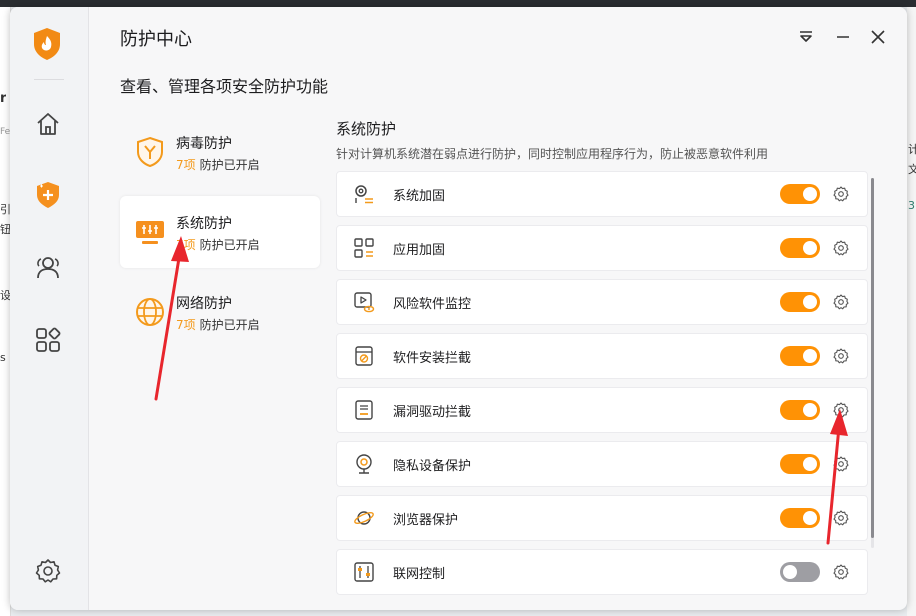 This screenshot has height=616, width=916. I want to click on feature-label: 联网控制, so click(419, 574).